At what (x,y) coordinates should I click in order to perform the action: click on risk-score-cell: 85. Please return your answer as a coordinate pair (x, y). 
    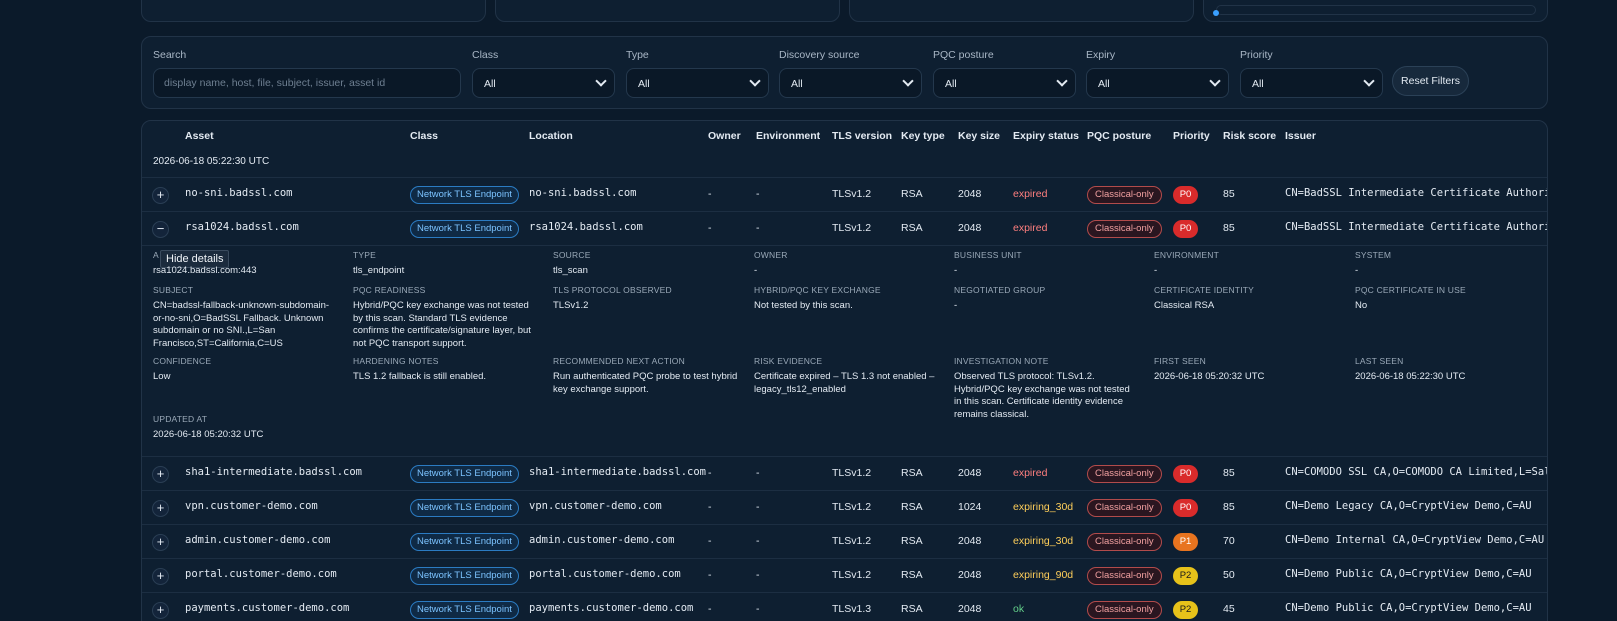
    Looking at the image, I should click on (1229, 473).